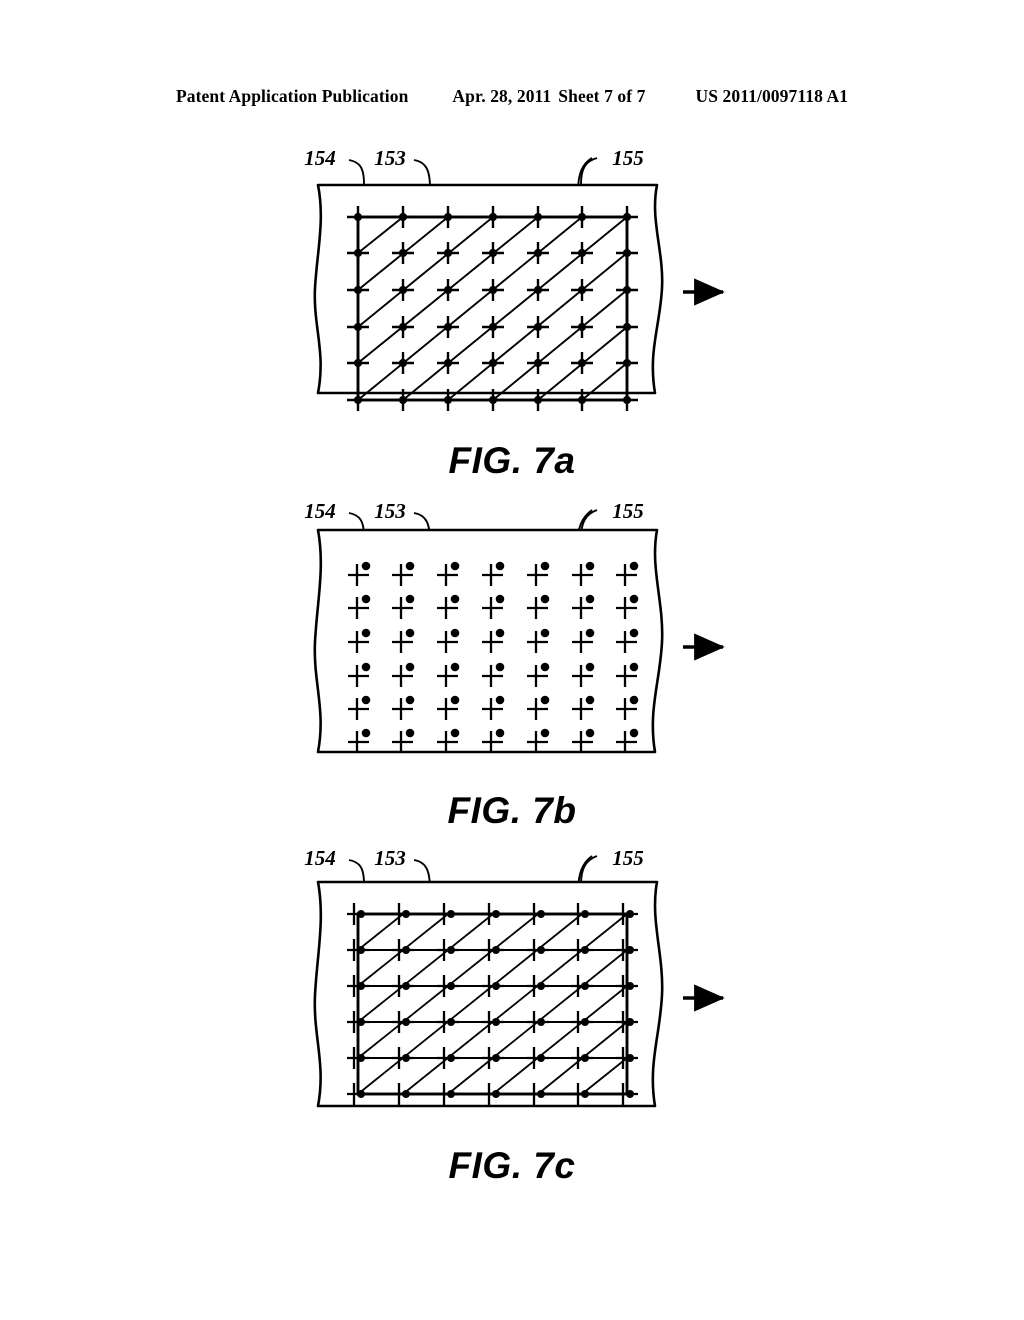 This screenshot has width=1024, height=1320. Describe the element at coordinates (512, 460) in the screenshot. I see `figure-7a-caption: FIG. 7a` at that location.